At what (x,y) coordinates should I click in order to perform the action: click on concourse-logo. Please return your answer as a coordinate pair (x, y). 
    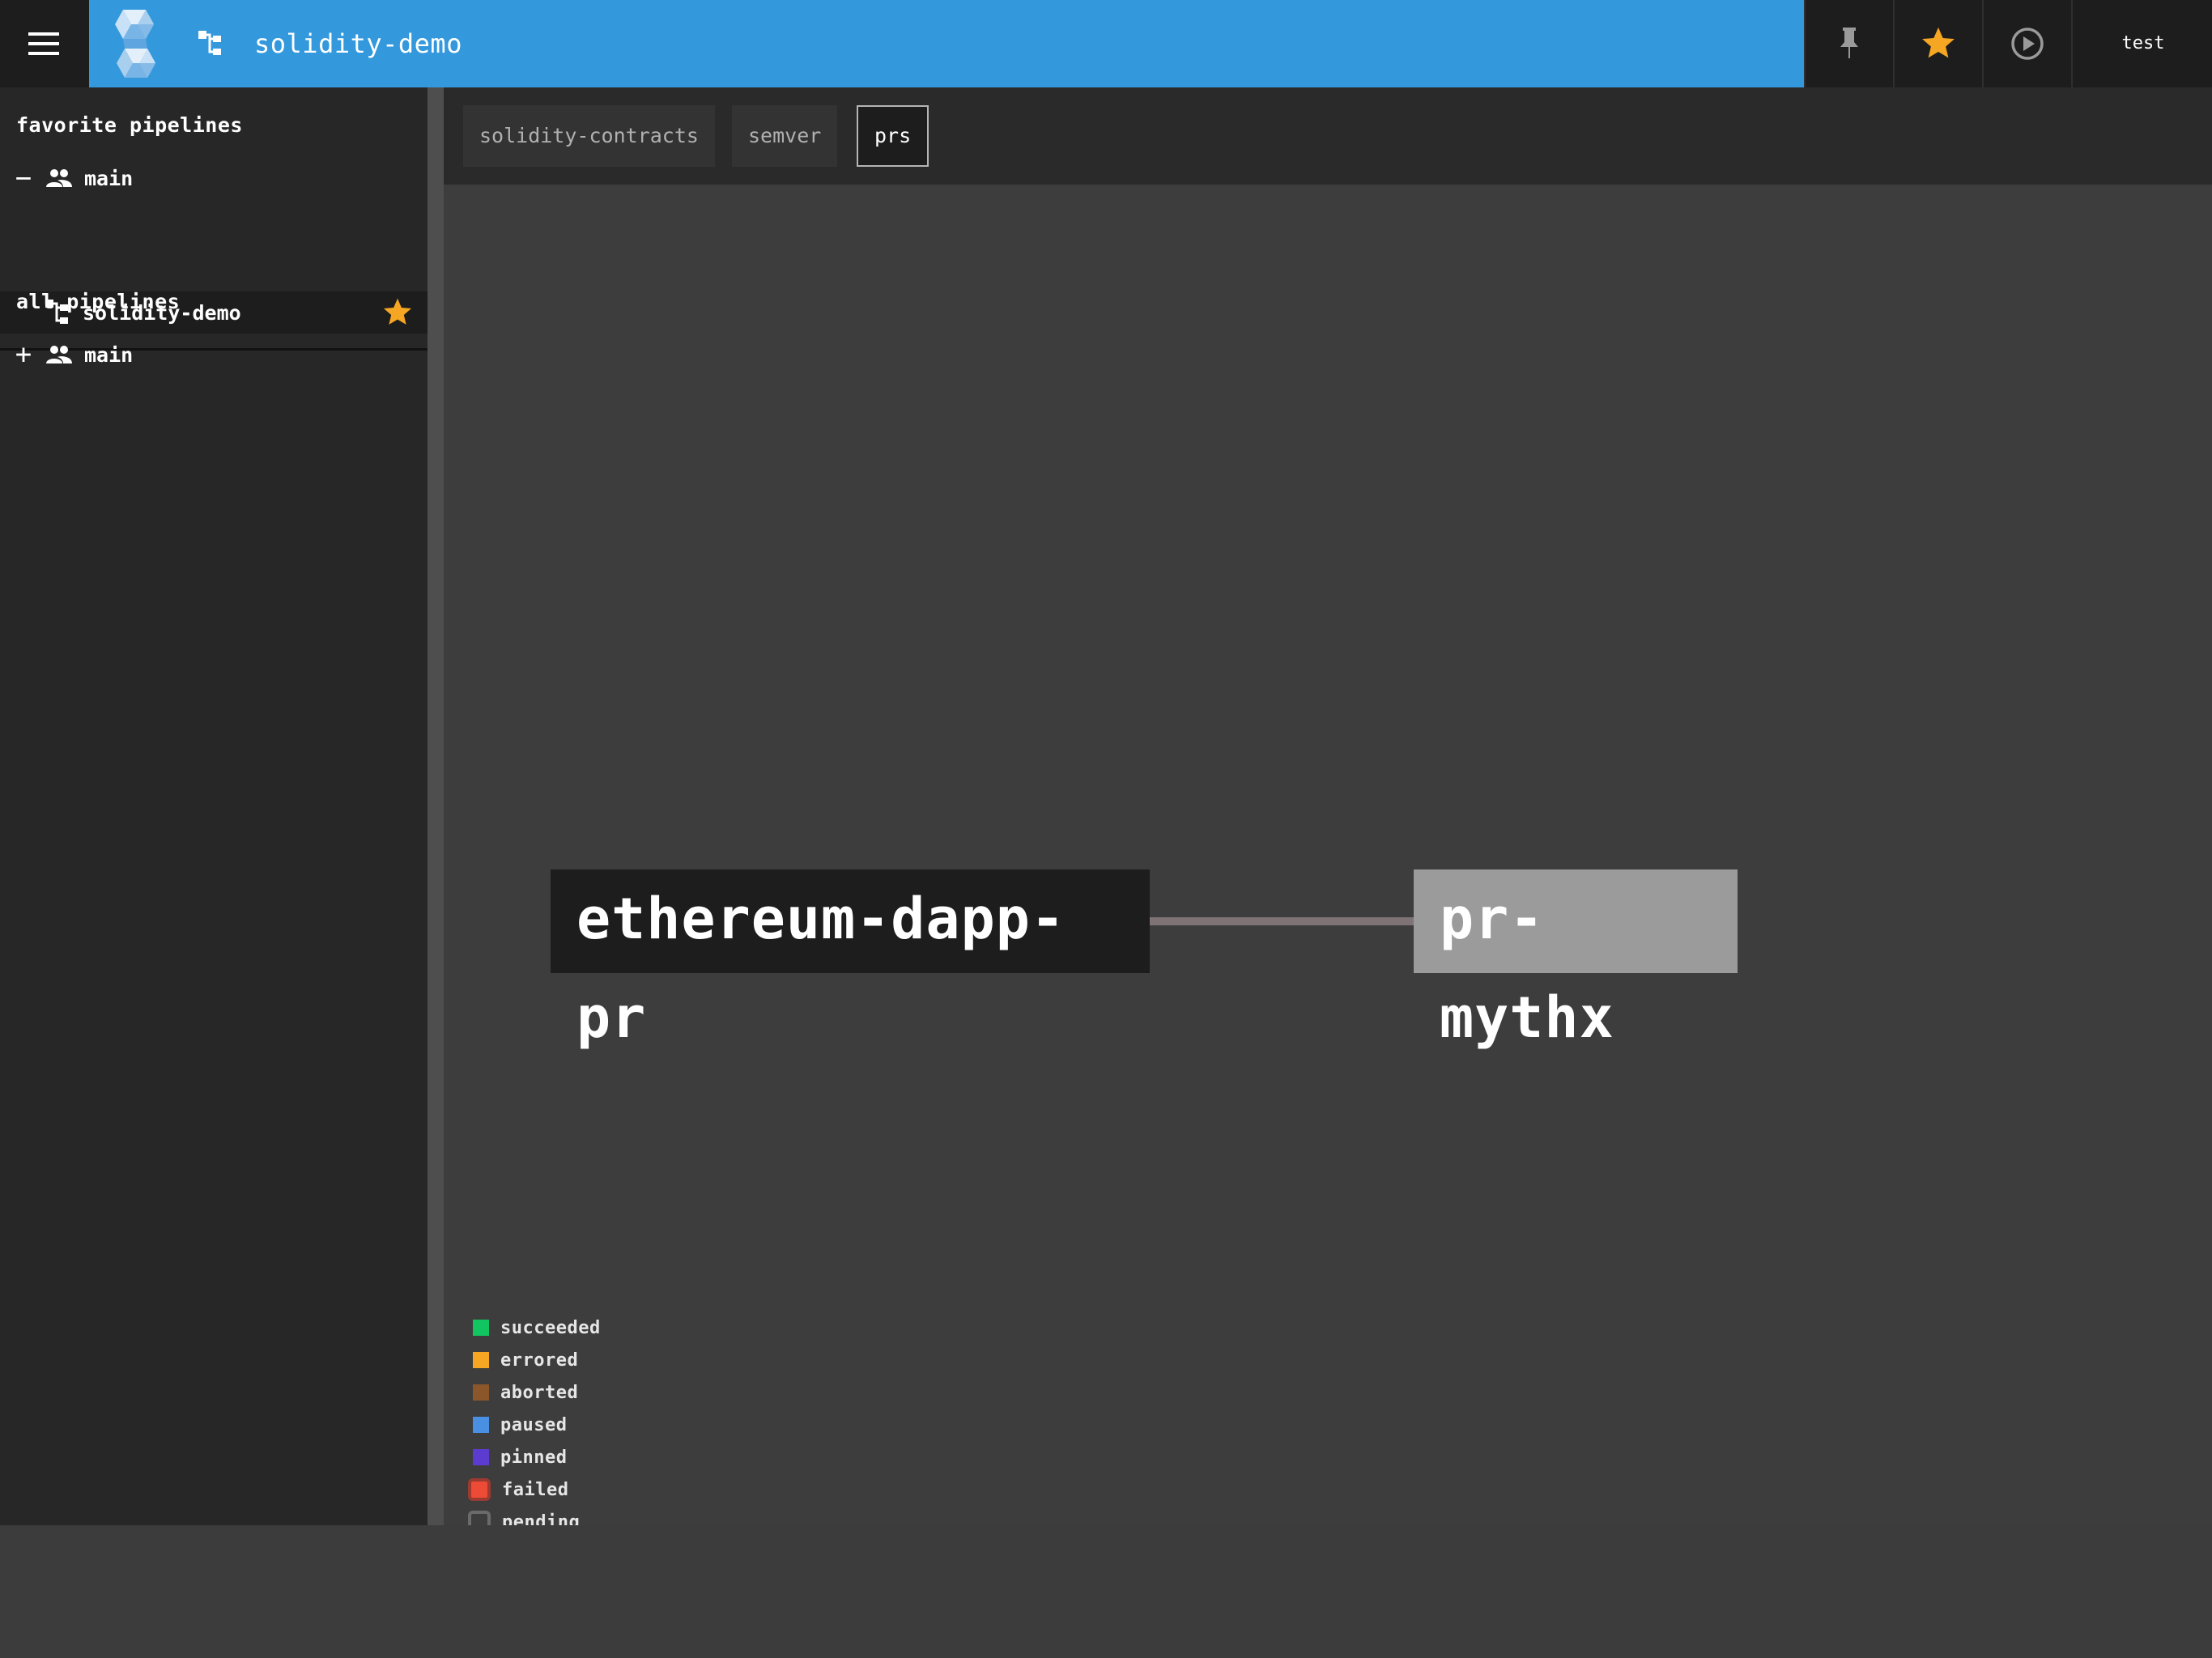
    Looking at the image, I should click on (139, 43).